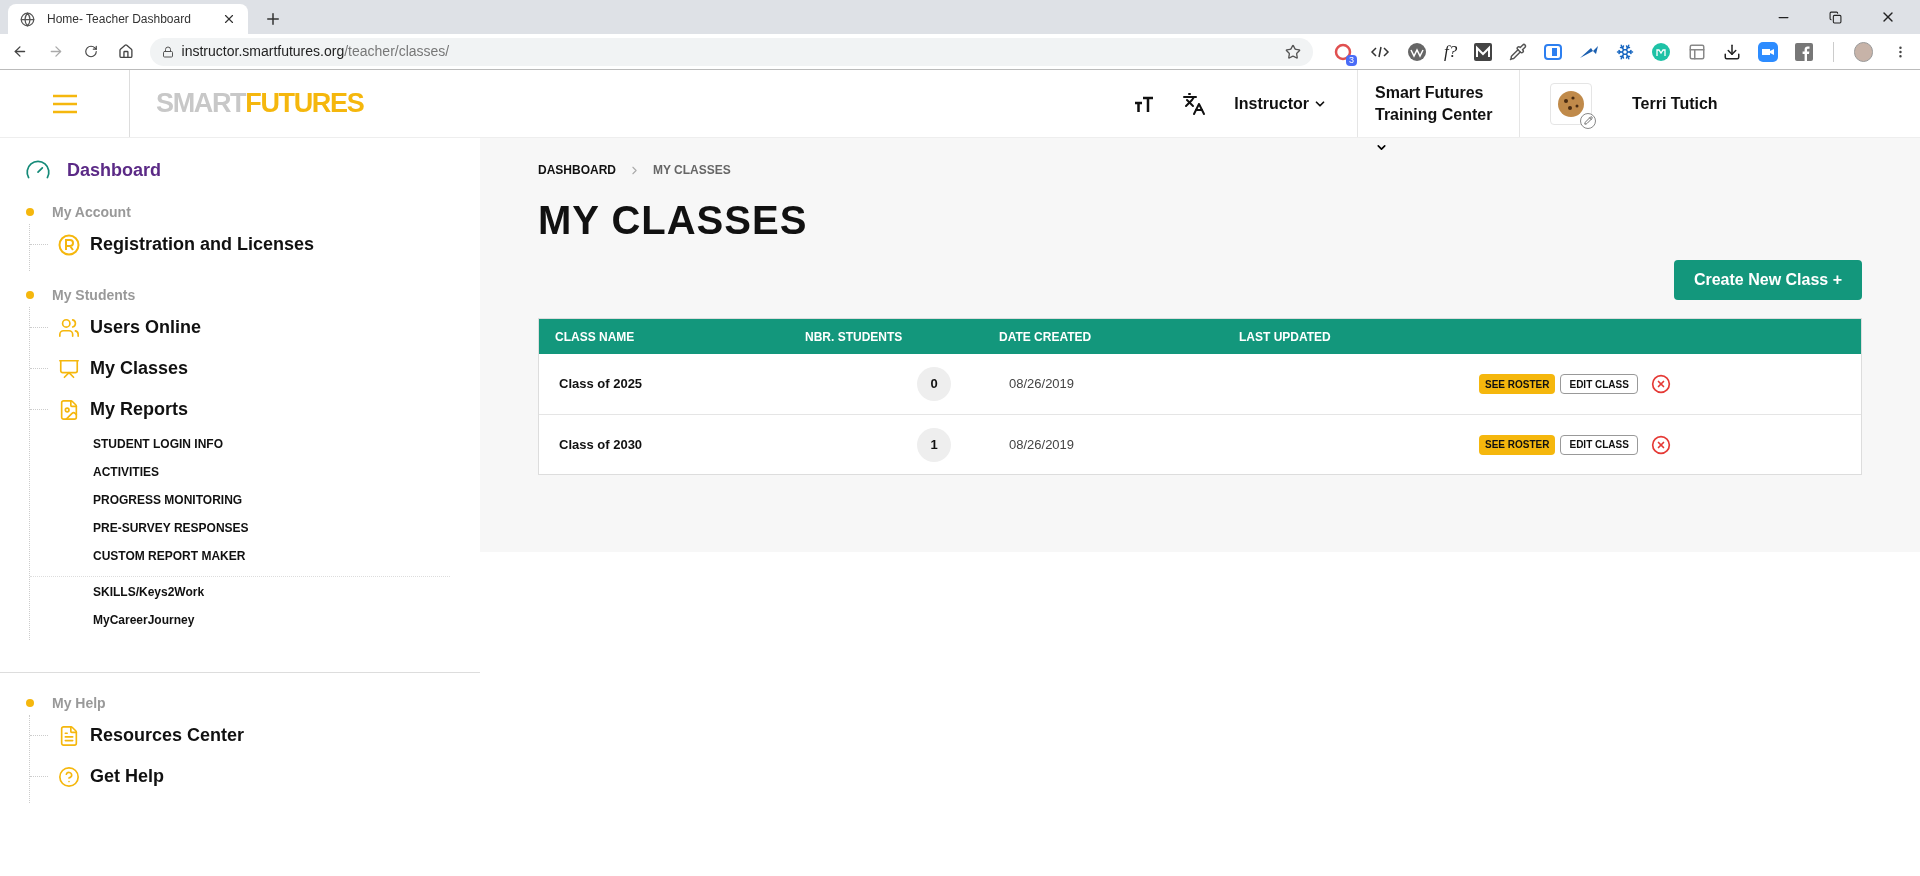 This screenshot has height=876, width=1920. What do you see at coordinates (69, 327) in the screenshot?
I see `users-icon` at bounding box center [69, 327].